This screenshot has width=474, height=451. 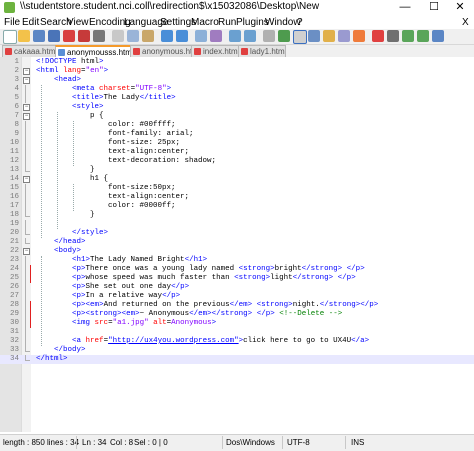 What do you see at coordinates (298, 442) in the screenshot?
I see `status-encoding: UTF-8` at bounding box center [298, 442].